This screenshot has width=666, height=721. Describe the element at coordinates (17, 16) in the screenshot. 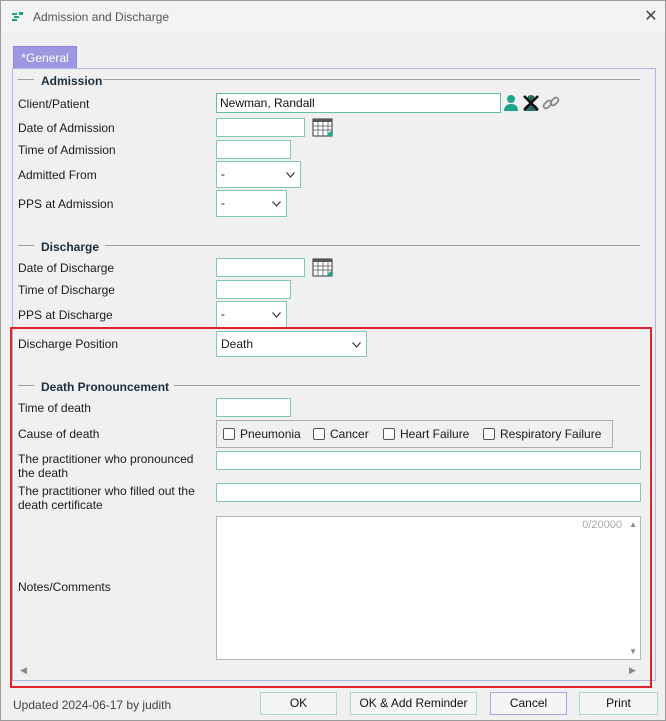

I see `app-logo-icon` at that location.